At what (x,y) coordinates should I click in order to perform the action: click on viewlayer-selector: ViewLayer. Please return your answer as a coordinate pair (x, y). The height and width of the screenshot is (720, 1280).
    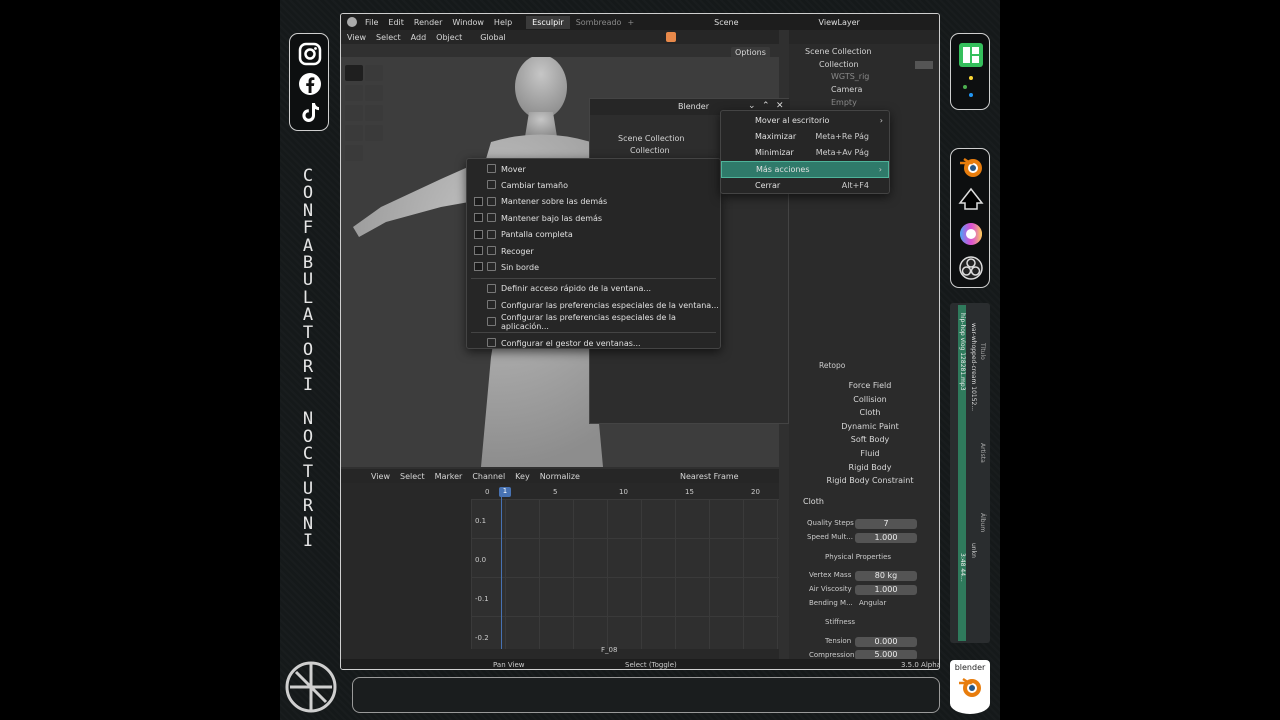
    Looking at the image, I should click on (839, 22).